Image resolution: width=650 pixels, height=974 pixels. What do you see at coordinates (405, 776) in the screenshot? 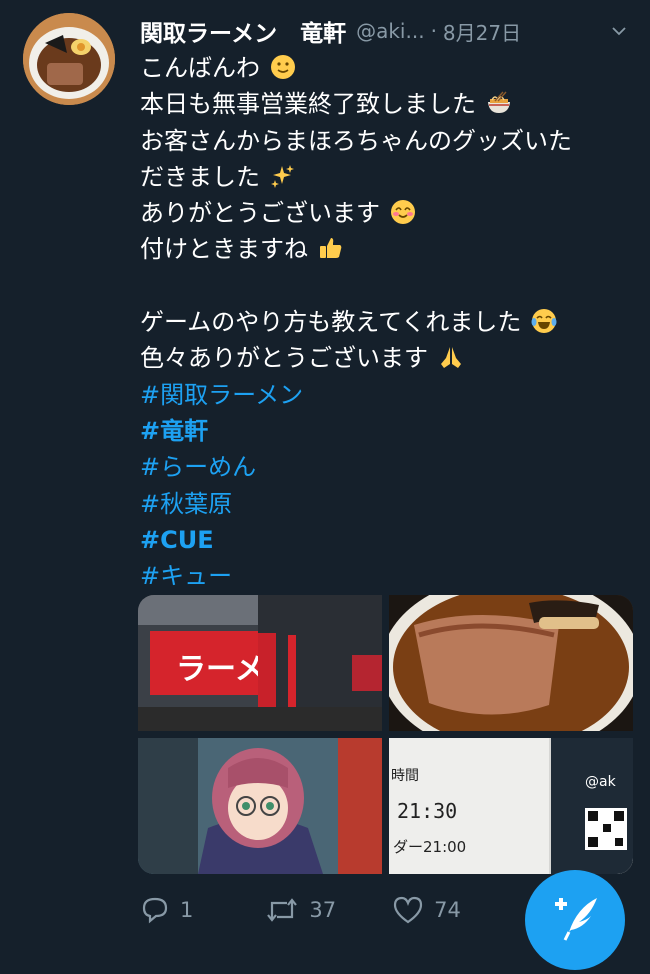
I see `notice-label-text: 時間` at bounding box center [405, 776].